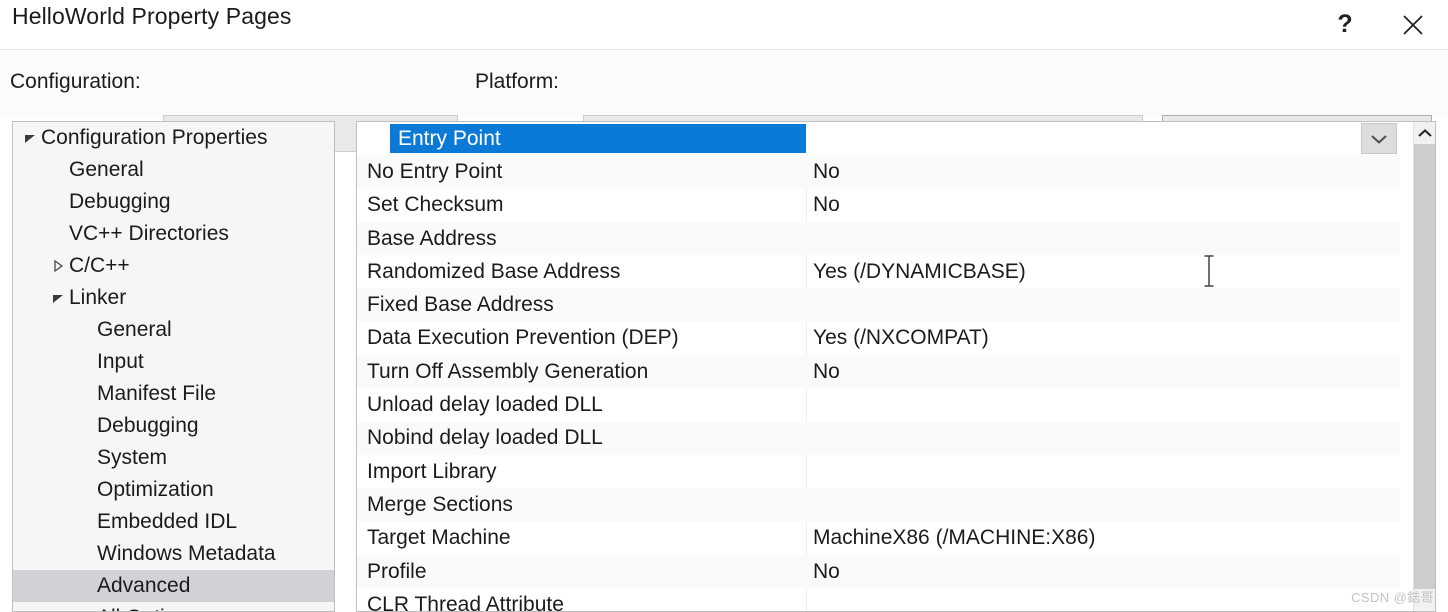 The image size is (1448, 612). I want to click on property-row: Fixed Base Address, so click(878, 305).